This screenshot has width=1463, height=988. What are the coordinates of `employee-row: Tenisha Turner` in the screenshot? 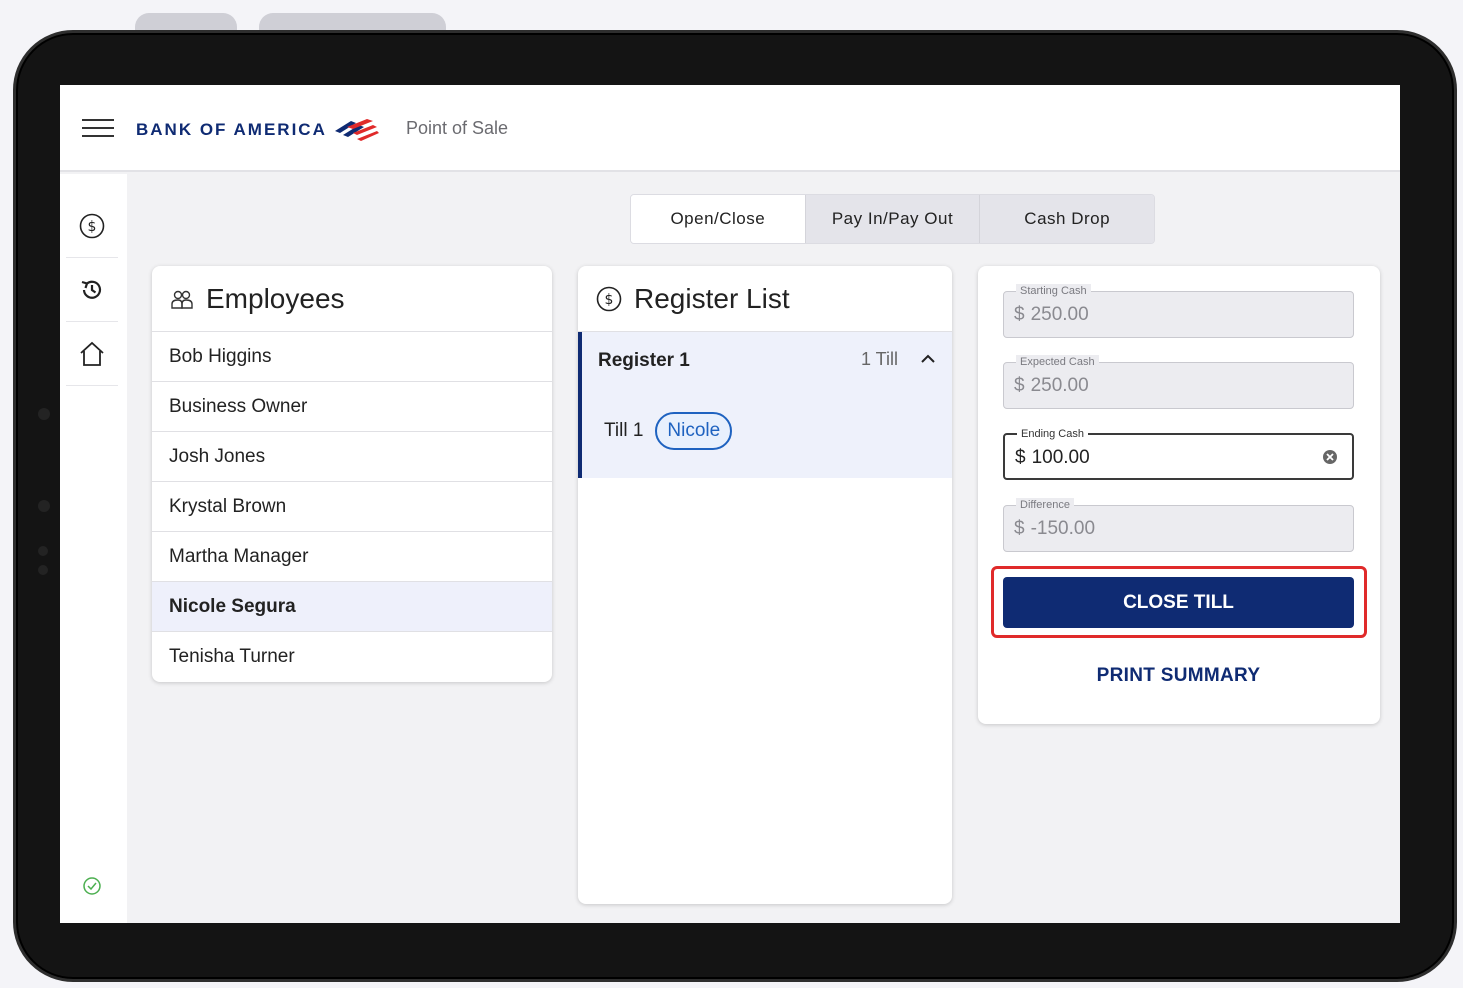 It's located at (352, 657).